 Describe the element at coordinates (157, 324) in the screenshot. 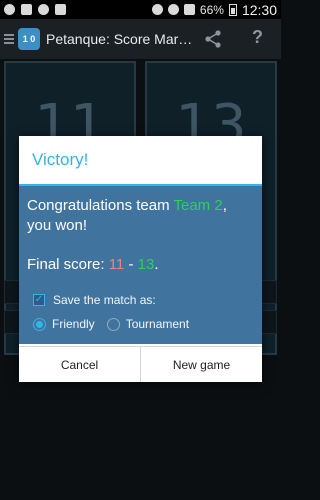

I see `radio-tournament-label: Tournament` at that location.